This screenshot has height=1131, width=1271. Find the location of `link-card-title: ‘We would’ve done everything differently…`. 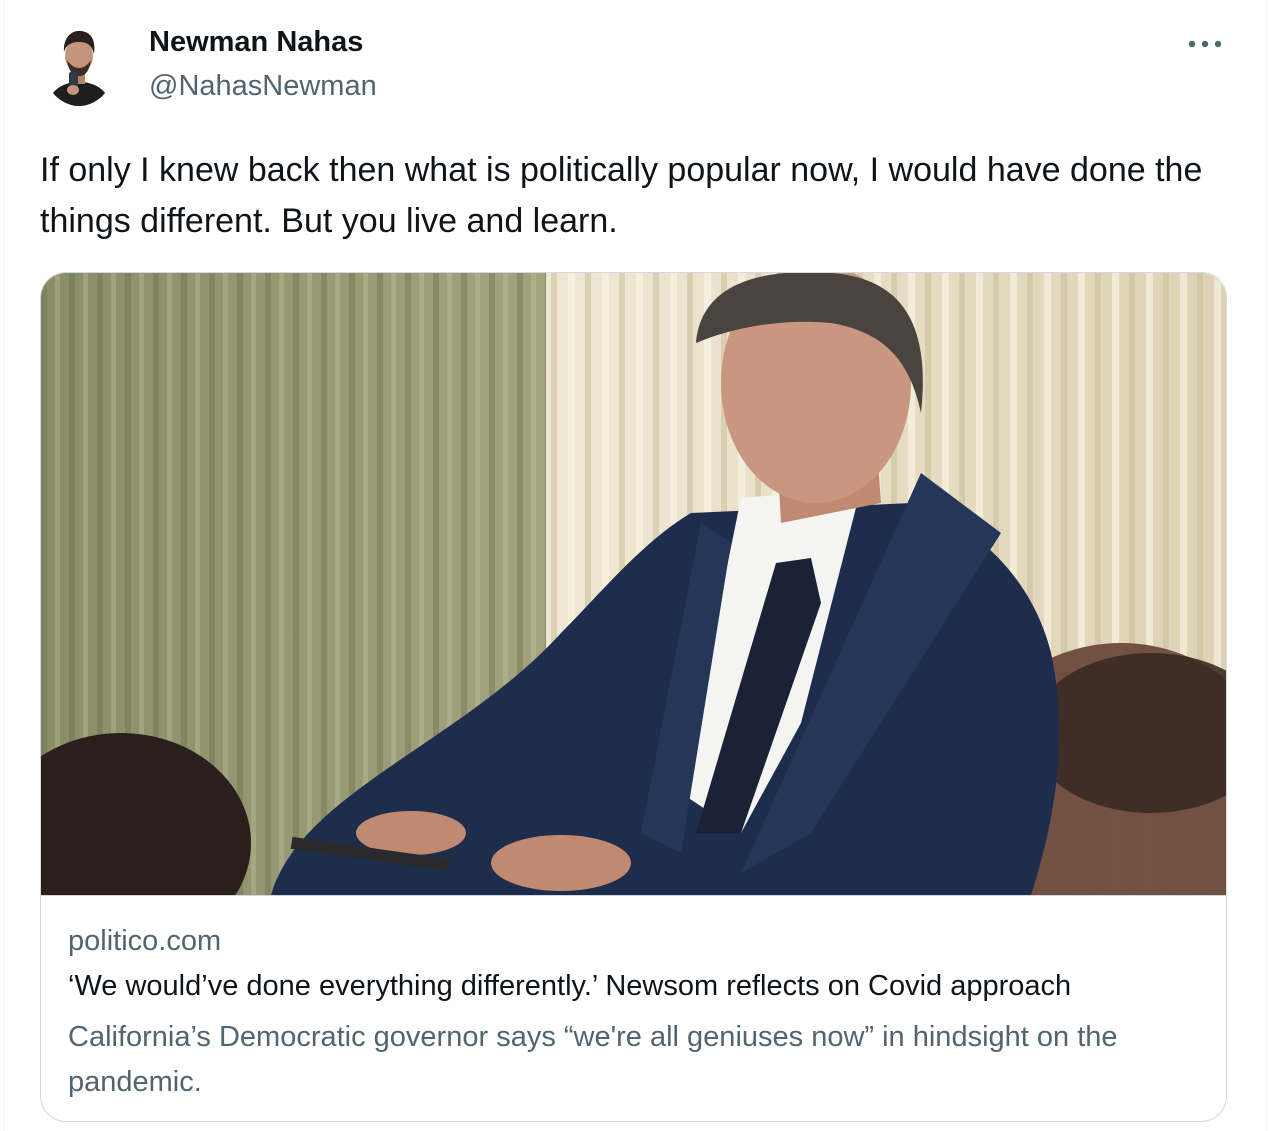

link-card-title: ‘We would’ve done everything differently… is located at coordinates (570, 986).